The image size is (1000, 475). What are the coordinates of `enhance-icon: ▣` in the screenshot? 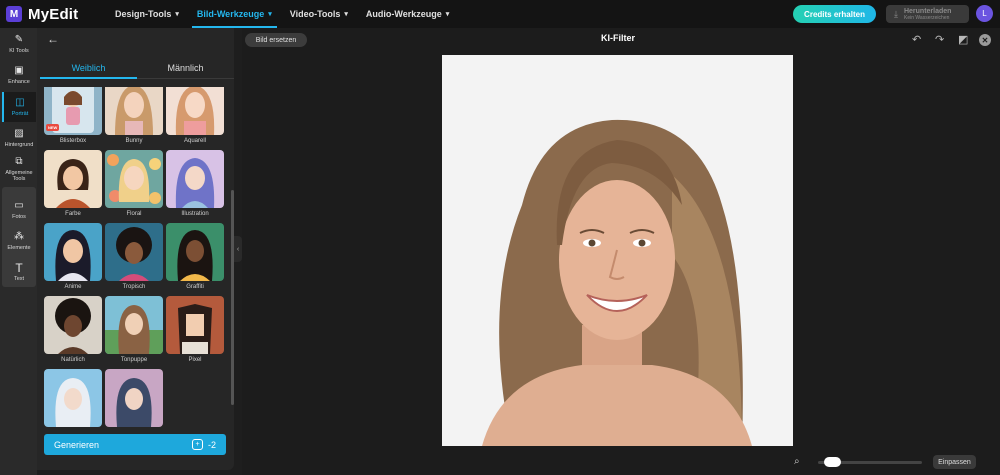 It's located at (19, 70).